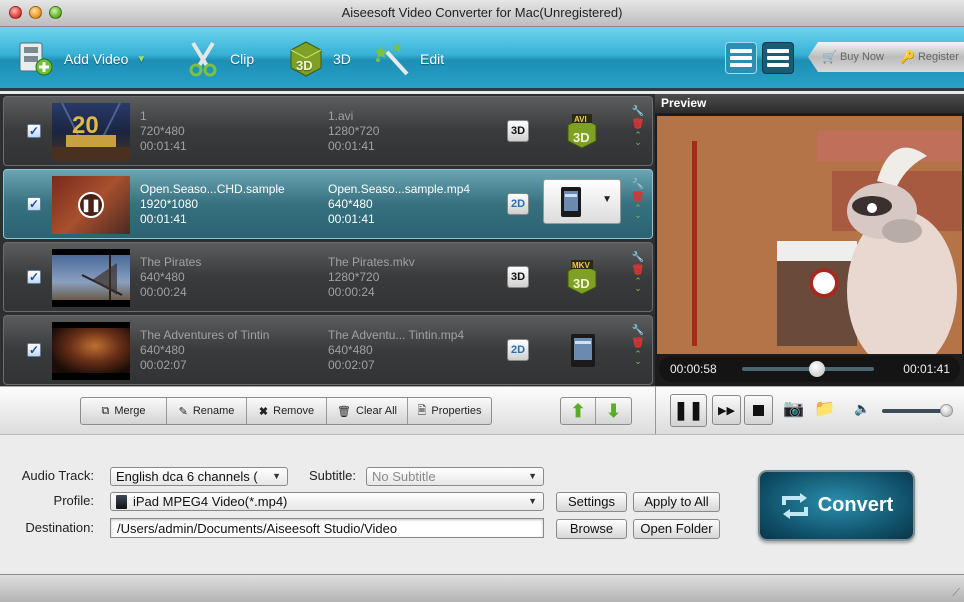 The image size is (964, 602). I want to click on convert-button: Convert, so click(836, 505).